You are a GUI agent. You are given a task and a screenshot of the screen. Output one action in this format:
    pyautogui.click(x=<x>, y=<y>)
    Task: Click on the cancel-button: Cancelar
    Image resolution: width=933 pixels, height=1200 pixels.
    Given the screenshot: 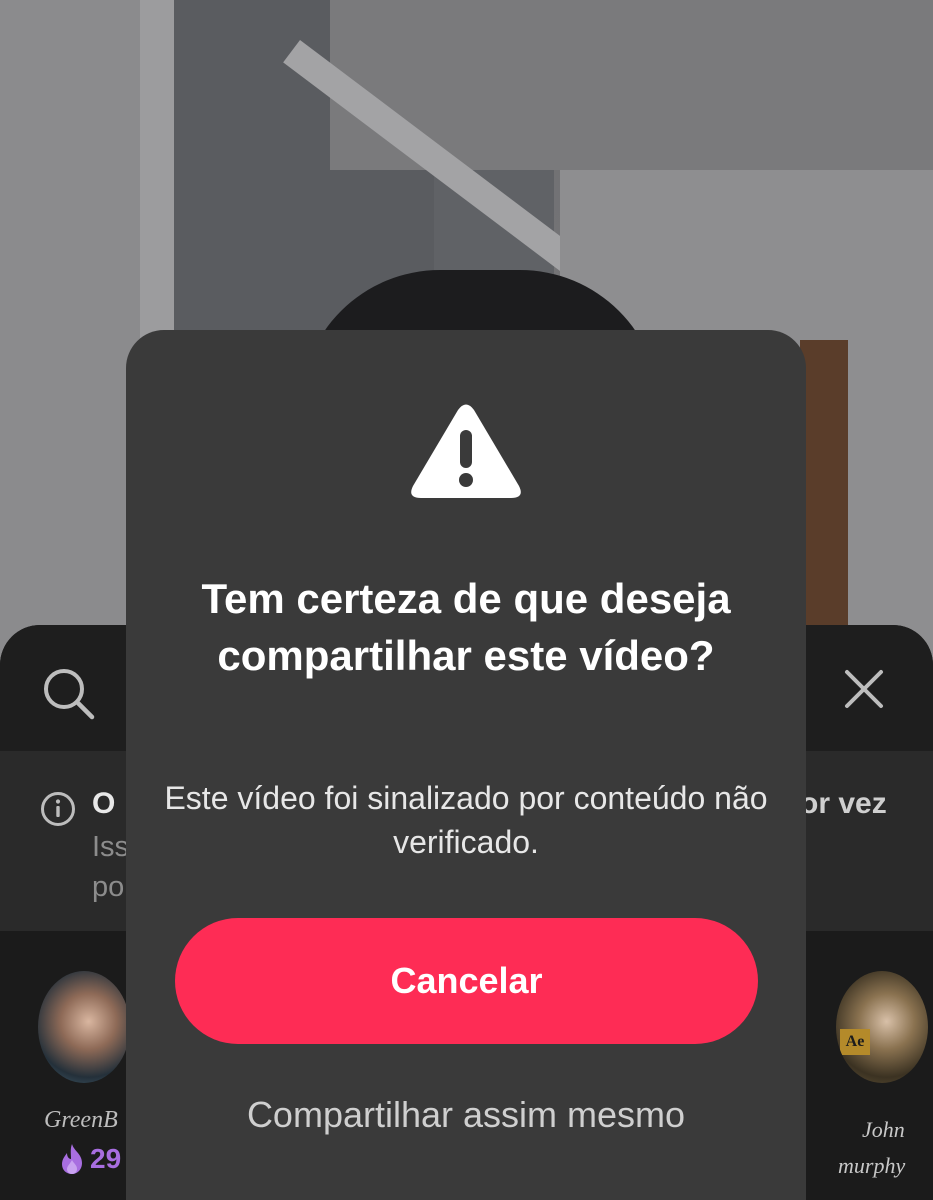 What is the action you would take?
    pyautogui.click(x=466, y=981)
    